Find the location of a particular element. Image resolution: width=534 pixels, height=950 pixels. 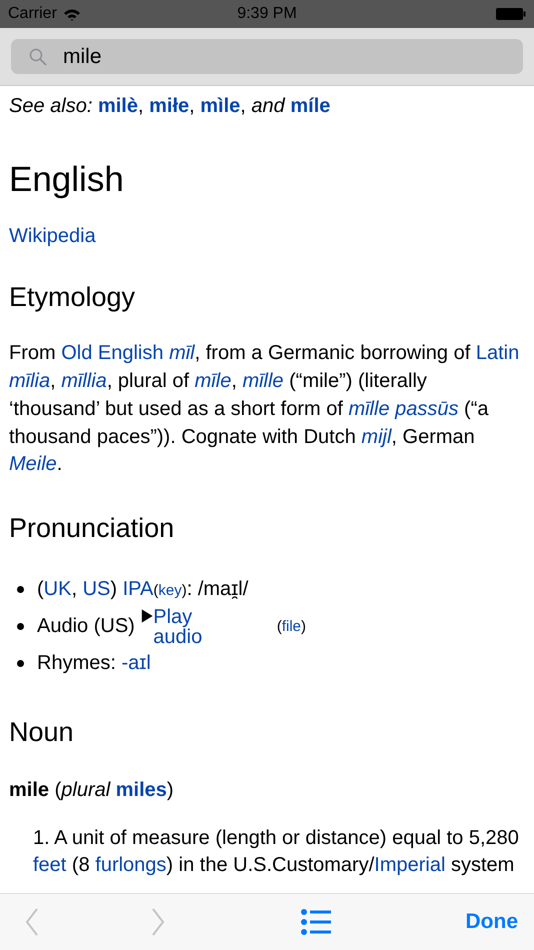

link: UK is located at coordinates (58, 589).